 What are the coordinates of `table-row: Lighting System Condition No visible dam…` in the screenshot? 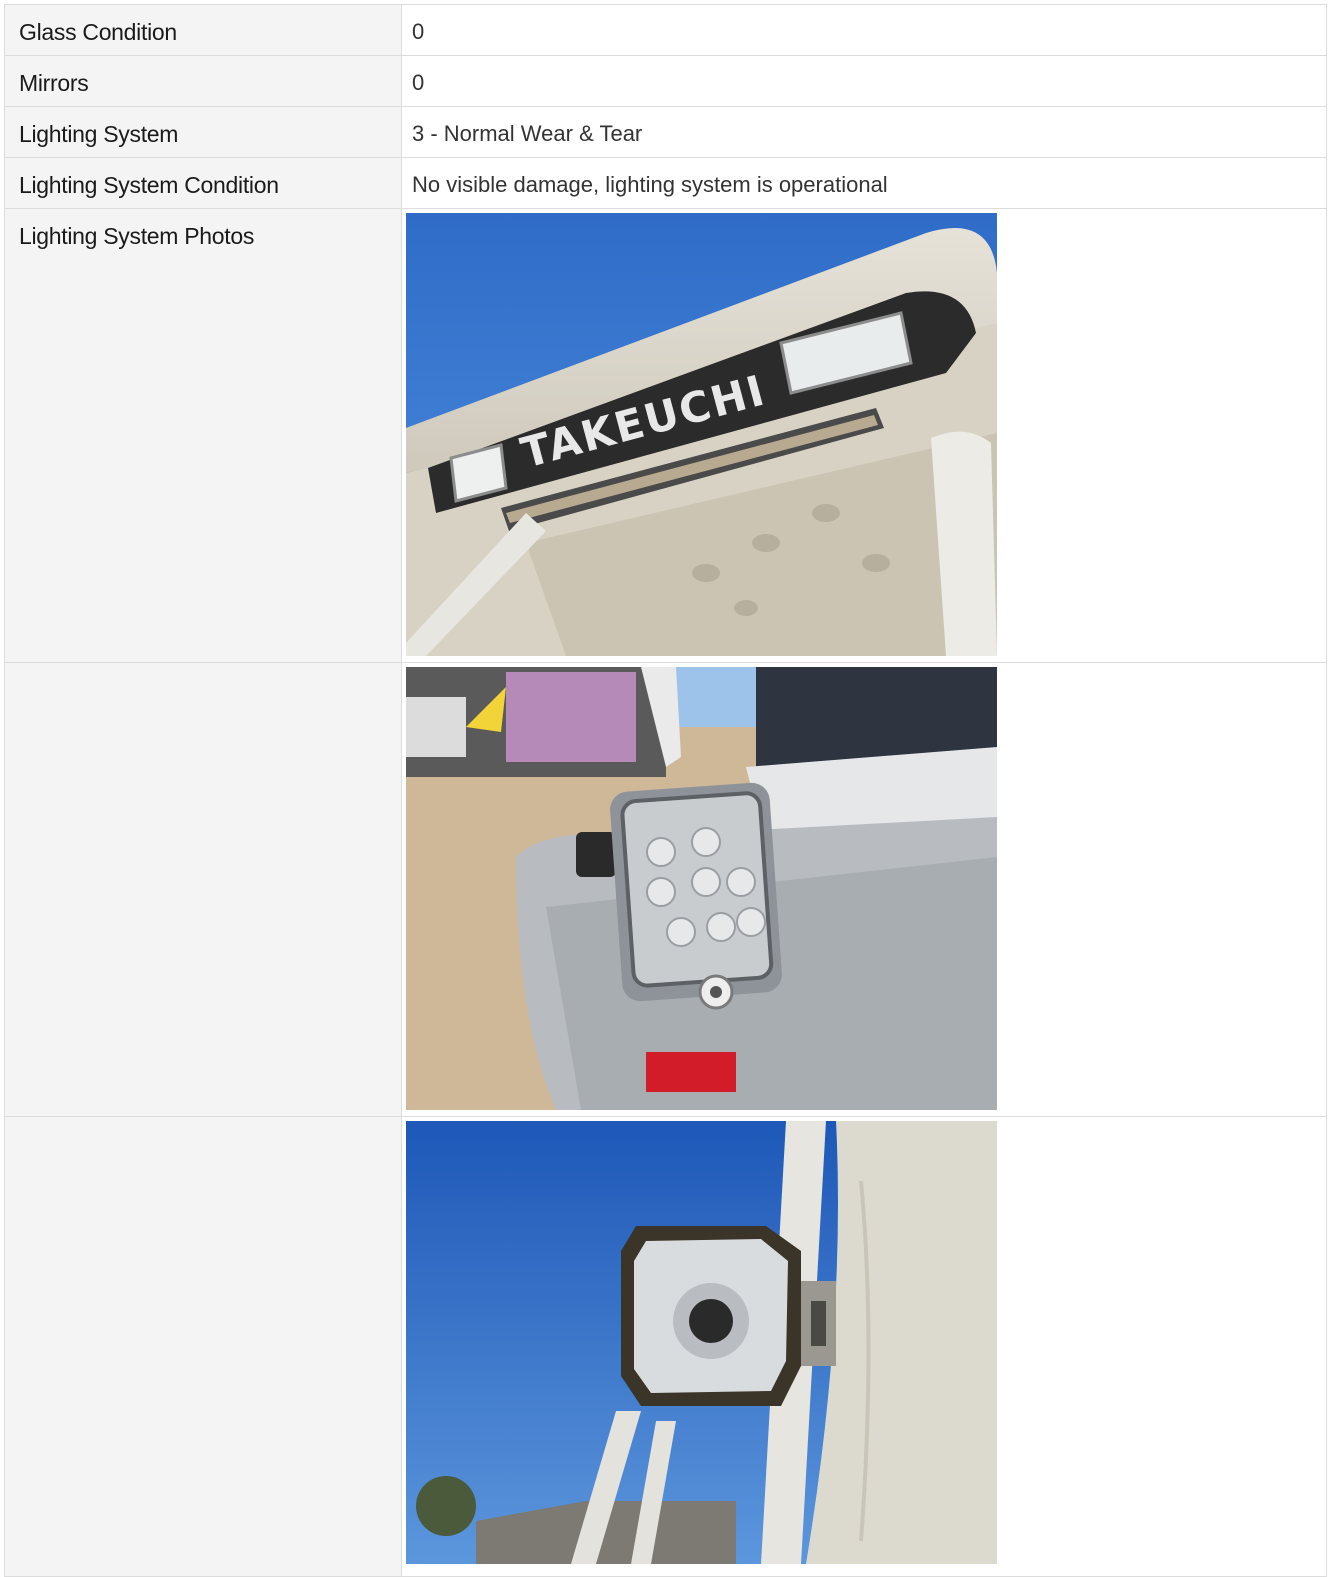 It's located at (666, 183).